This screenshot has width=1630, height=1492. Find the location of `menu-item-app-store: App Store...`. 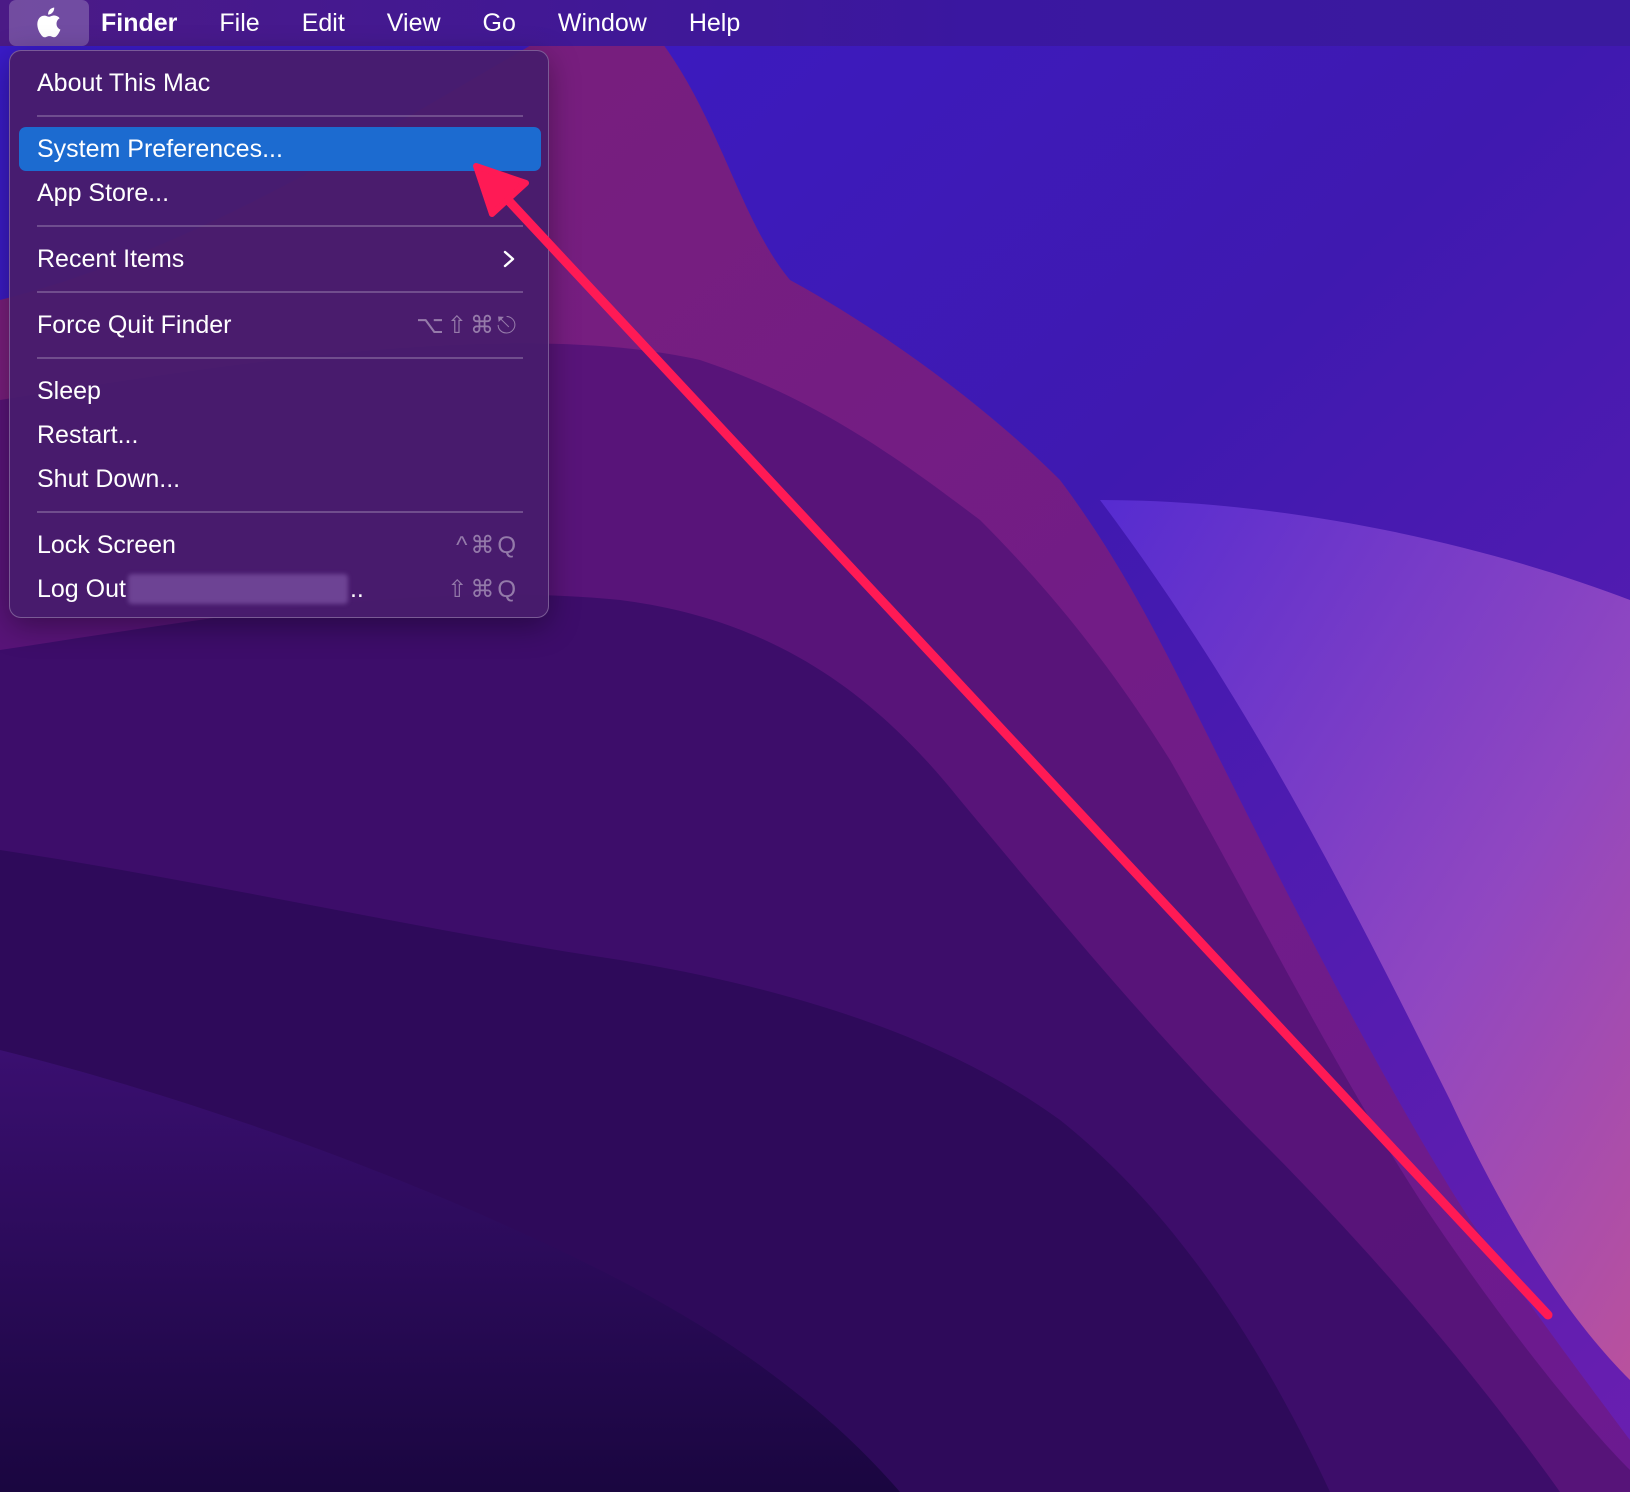

menu-item-app-store: App Store... is located at coordinates (280, 193).